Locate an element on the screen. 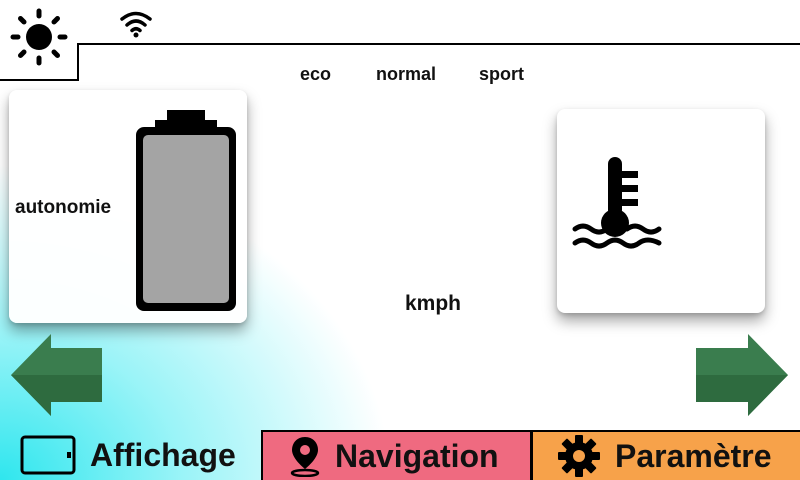 The width and height of the screenshot is (800, 480). wifi-icon is located at coordinates (136, 24).